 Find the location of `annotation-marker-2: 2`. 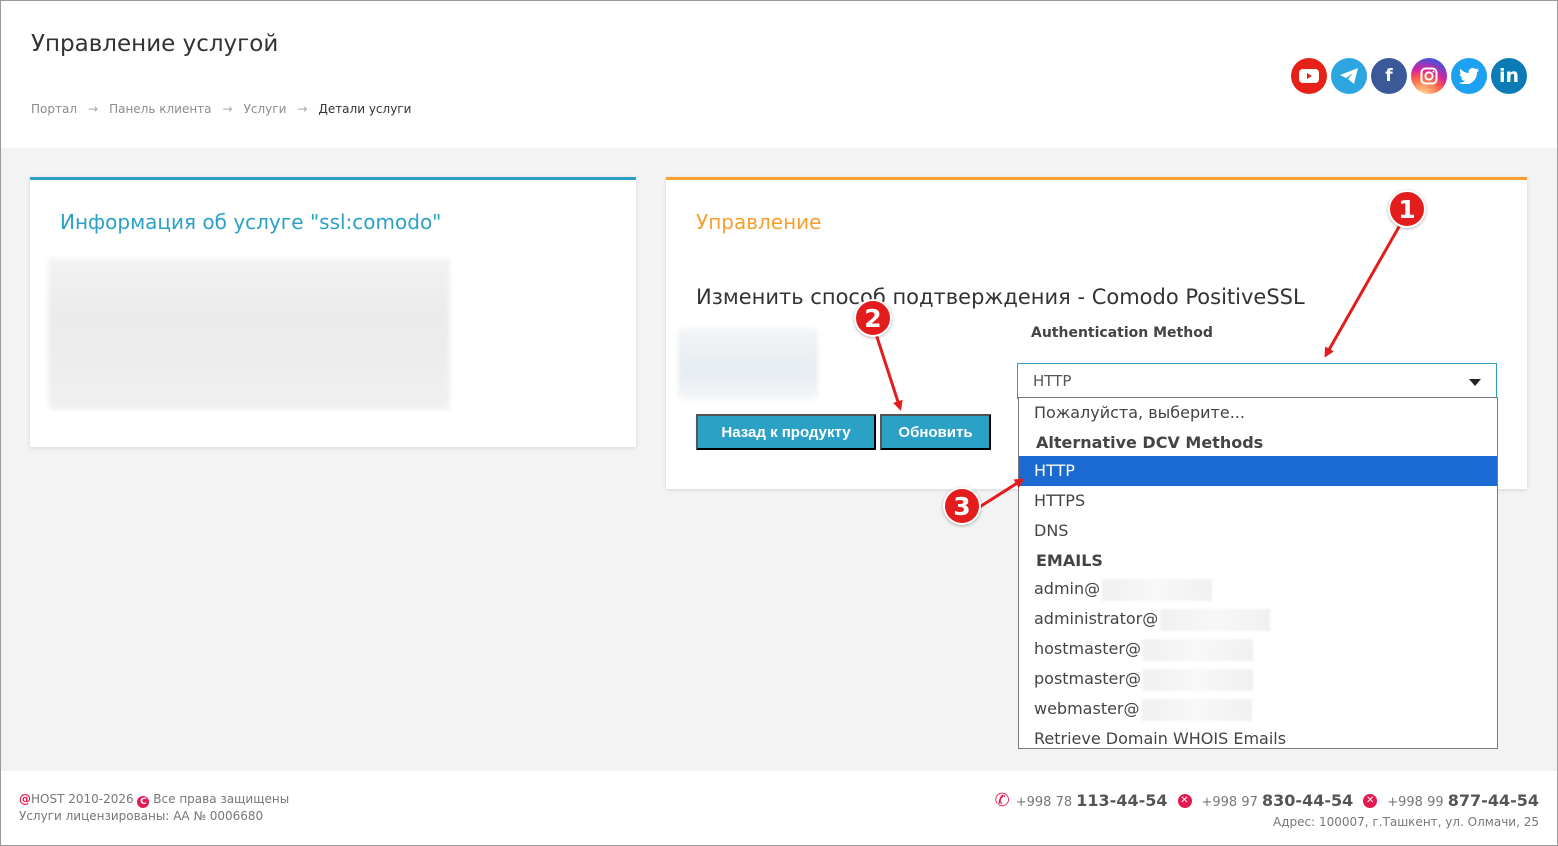

annotation-marker-2: 2 is located at coordinates (873, 318).